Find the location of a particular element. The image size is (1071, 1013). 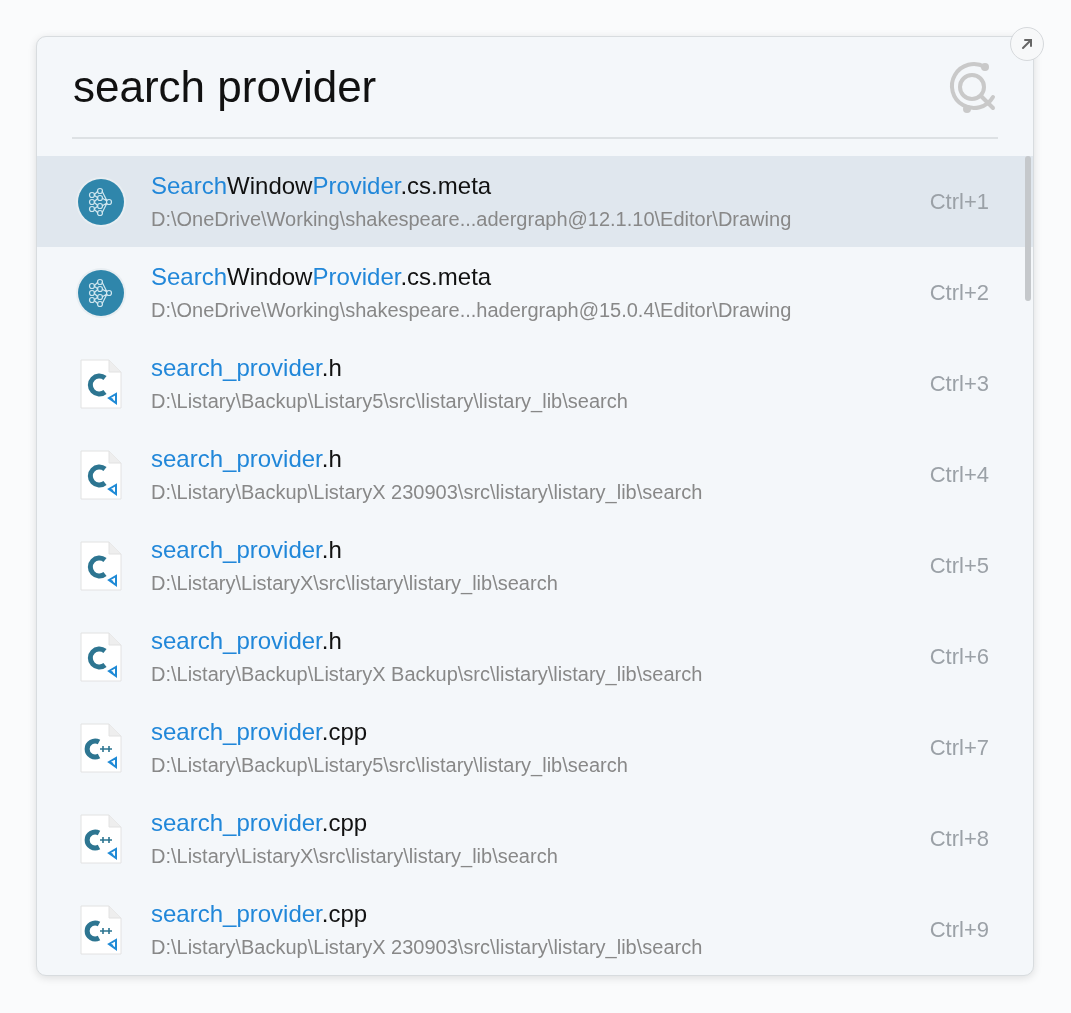

result-item: search_provider.cpp D:\Listary\ListaryX\src\listary\listary_lib\search Ctrl+8 is located at coordinates (535, 838).